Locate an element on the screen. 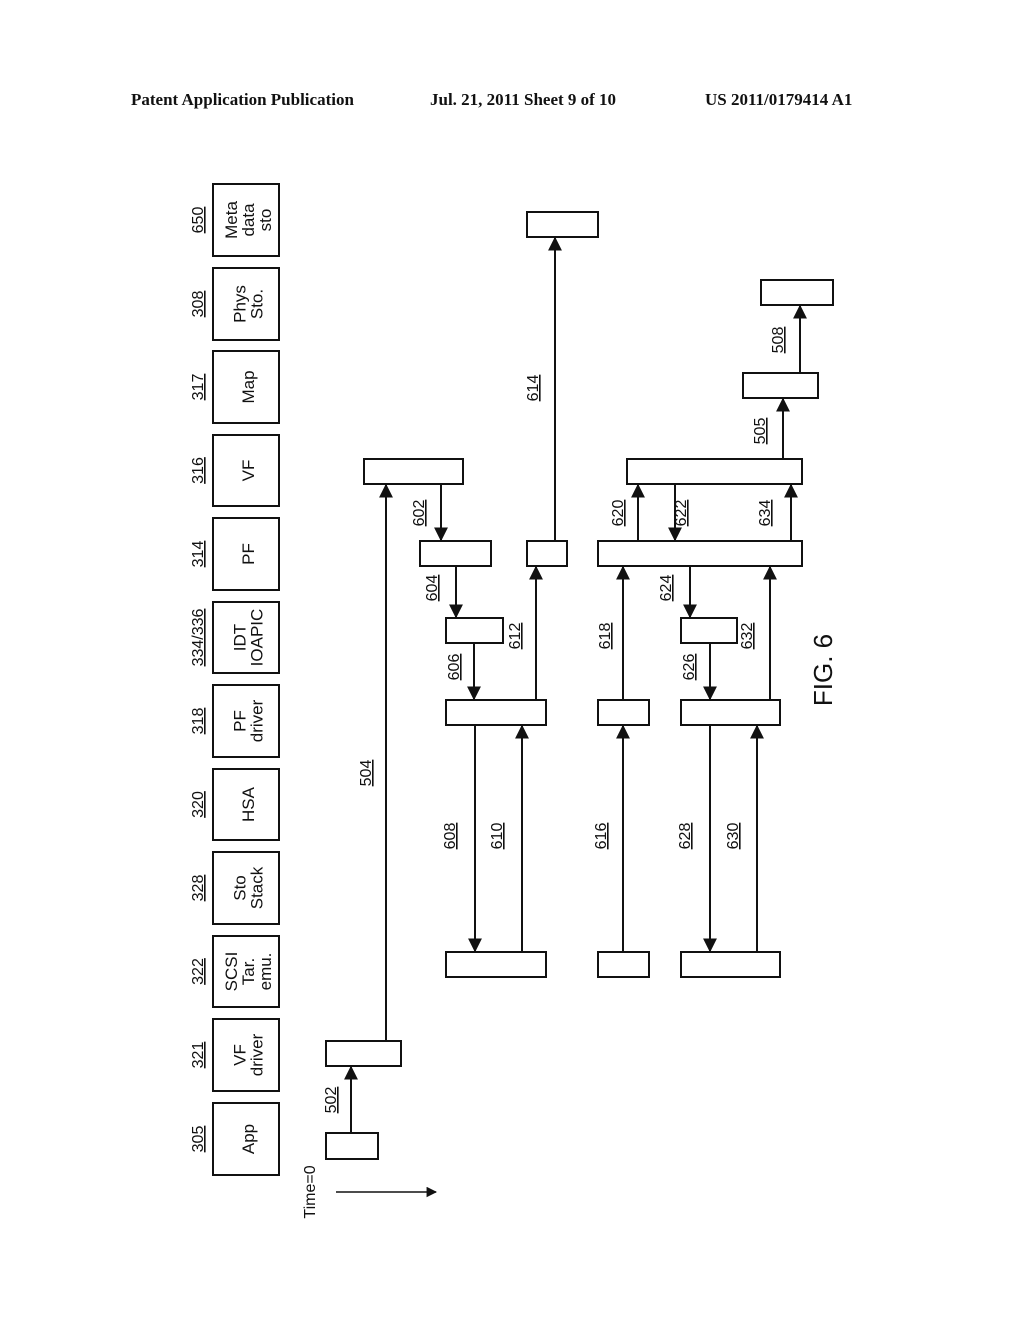 This screenshot has height=1320, width=1024. arrow-label: 614 is located at coordinates (533, 388).